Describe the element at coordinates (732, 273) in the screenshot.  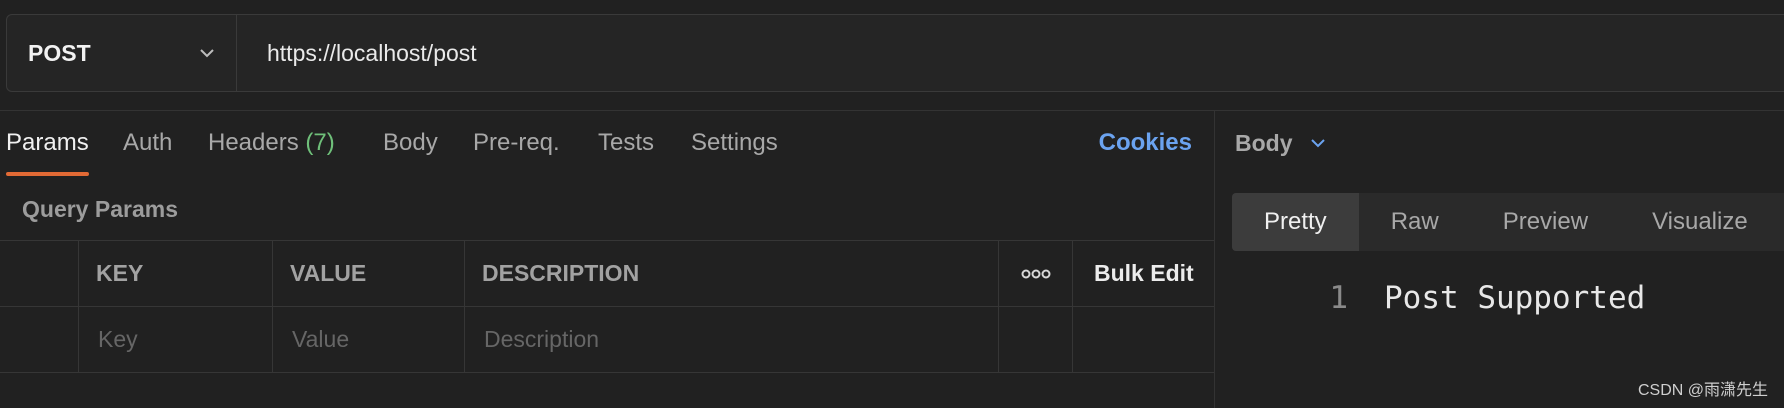
I see `column-header-description: DESCRIPTION` at that location.